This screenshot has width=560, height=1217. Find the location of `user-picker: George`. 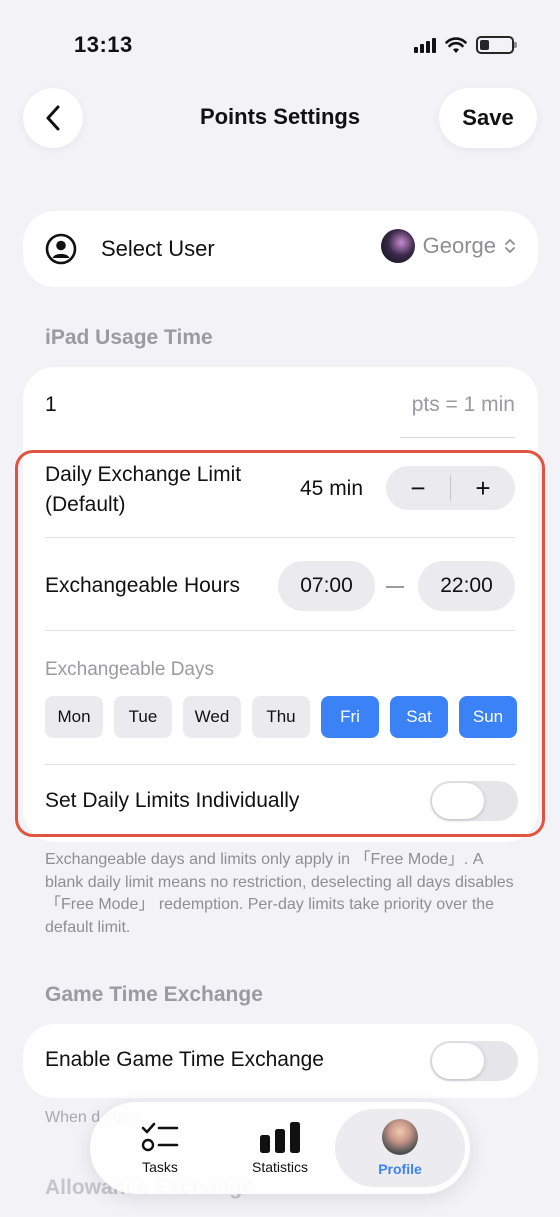

user-picker: George is located at coordinates (448, 246).